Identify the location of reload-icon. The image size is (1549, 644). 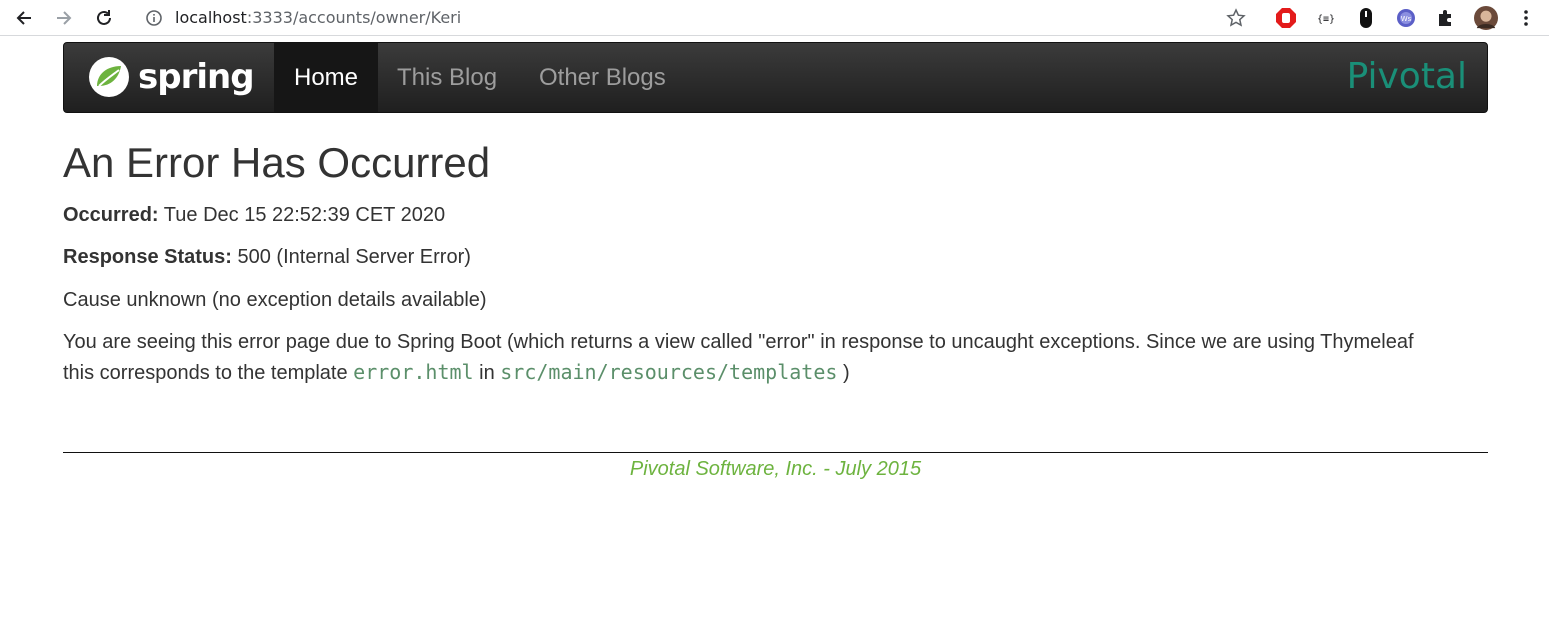
(104, 18).